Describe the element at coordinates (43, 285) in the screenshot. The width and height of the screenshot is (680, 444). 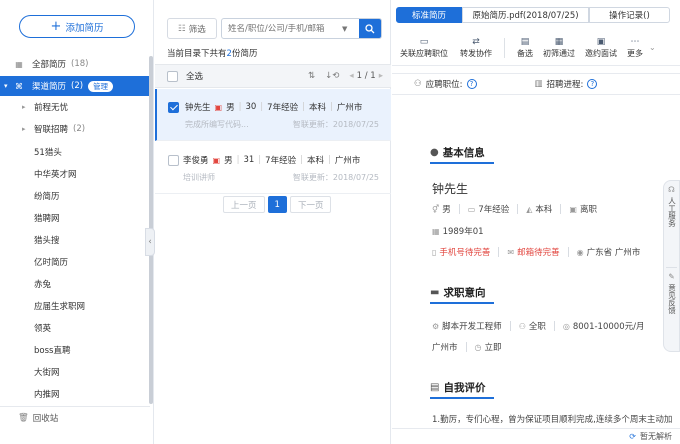
I see `sidebar-item-label: 赤兔` at that location.